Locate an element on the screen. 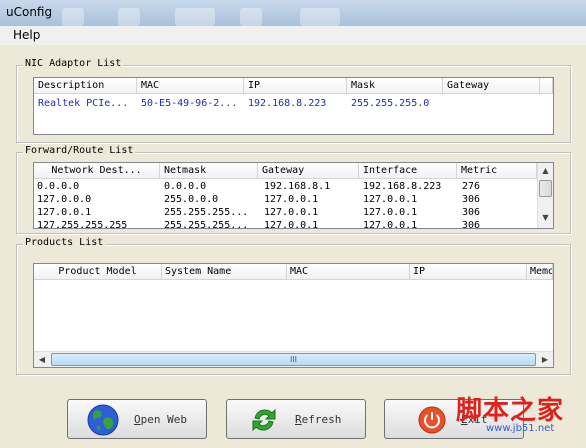  products-horizontal-scrollbar: ◀ III ▶ is located at coordinates (293, 359).